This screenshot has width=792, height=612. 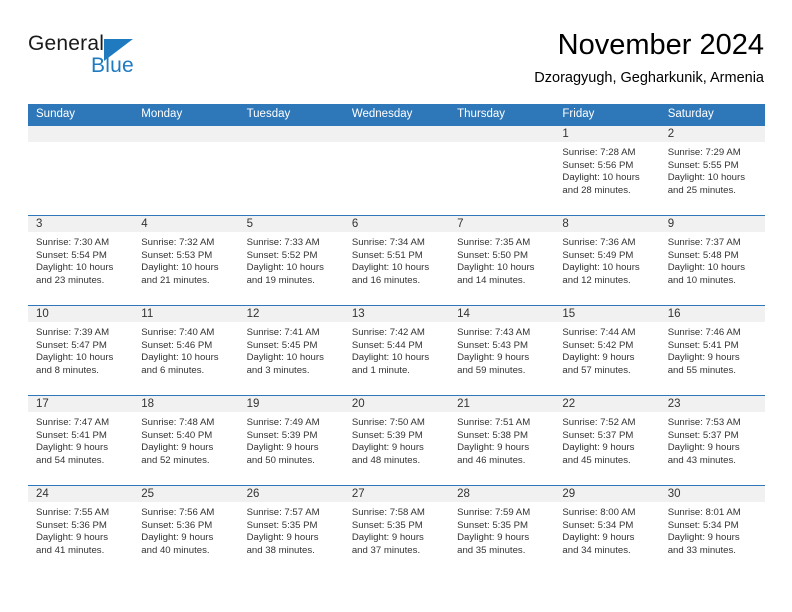 I want to click on sunrise-text: Sunrise: 7:32 AM, so click(x=178, y=242).